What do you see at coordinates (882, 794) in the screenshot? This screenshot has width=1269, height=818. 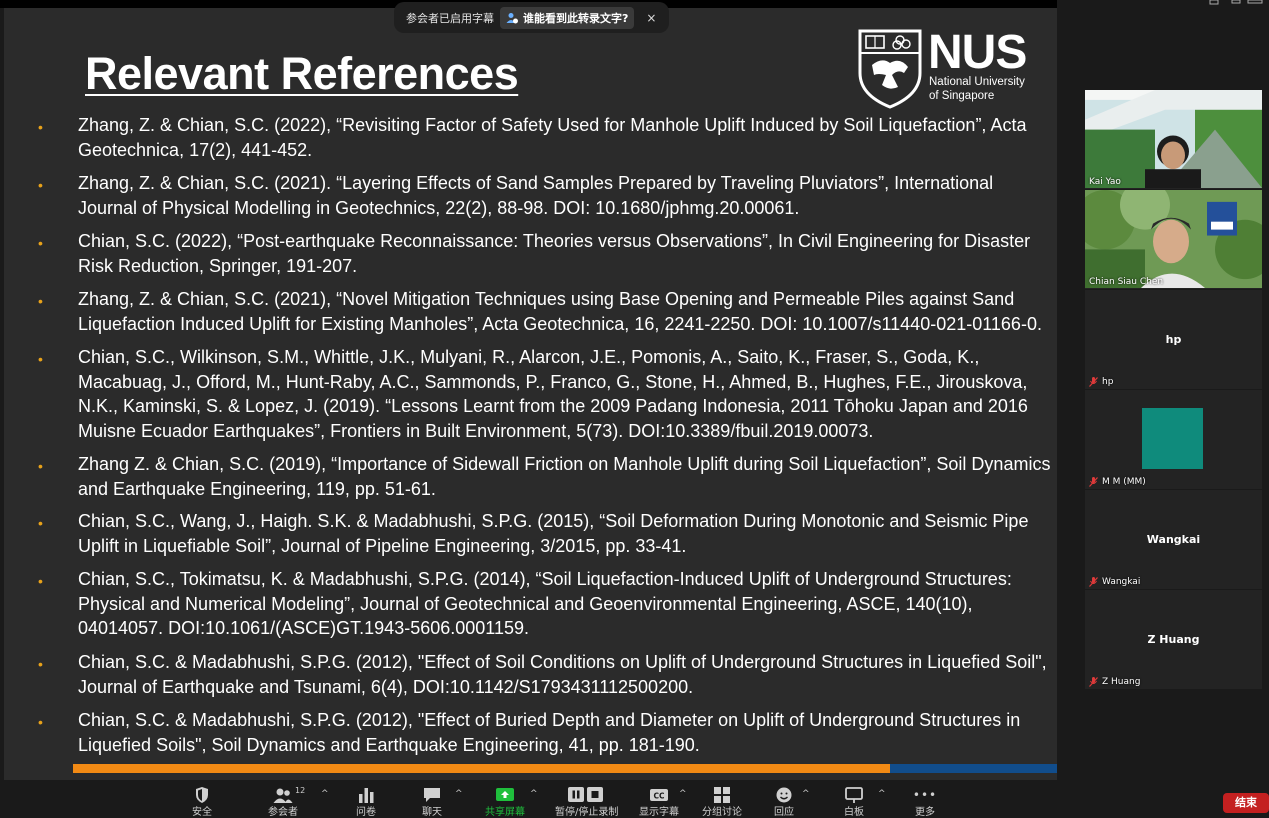 I see `whiteboard-caret-icon: ^` at bounding box center [882, 794].